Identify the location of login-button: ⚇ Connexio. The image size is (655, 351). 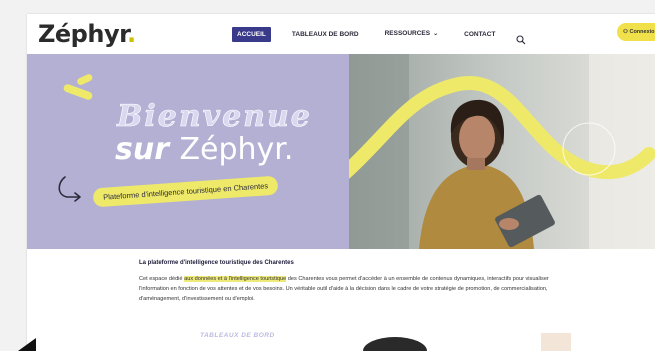
(636, 32).